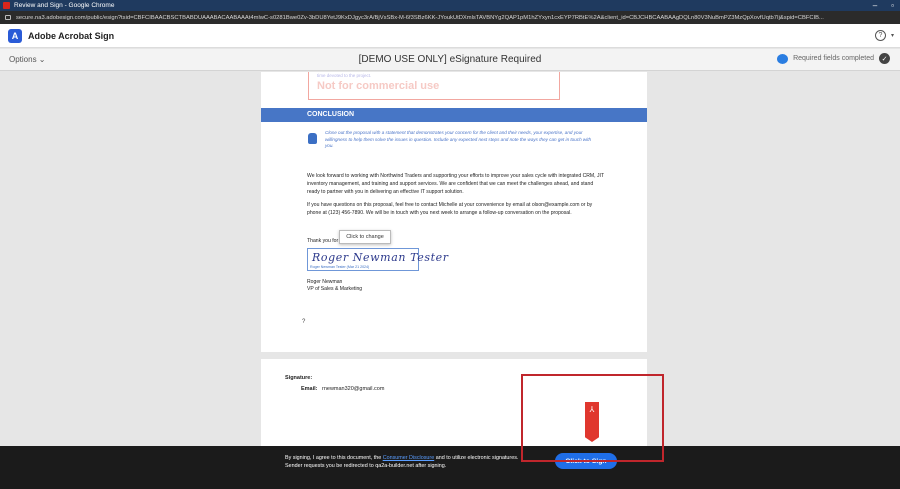 This screenshot has height=489, width=900. Describe the element at coordinates (309, 389) in the screenshot. I see `email-label: Email:` at that location.